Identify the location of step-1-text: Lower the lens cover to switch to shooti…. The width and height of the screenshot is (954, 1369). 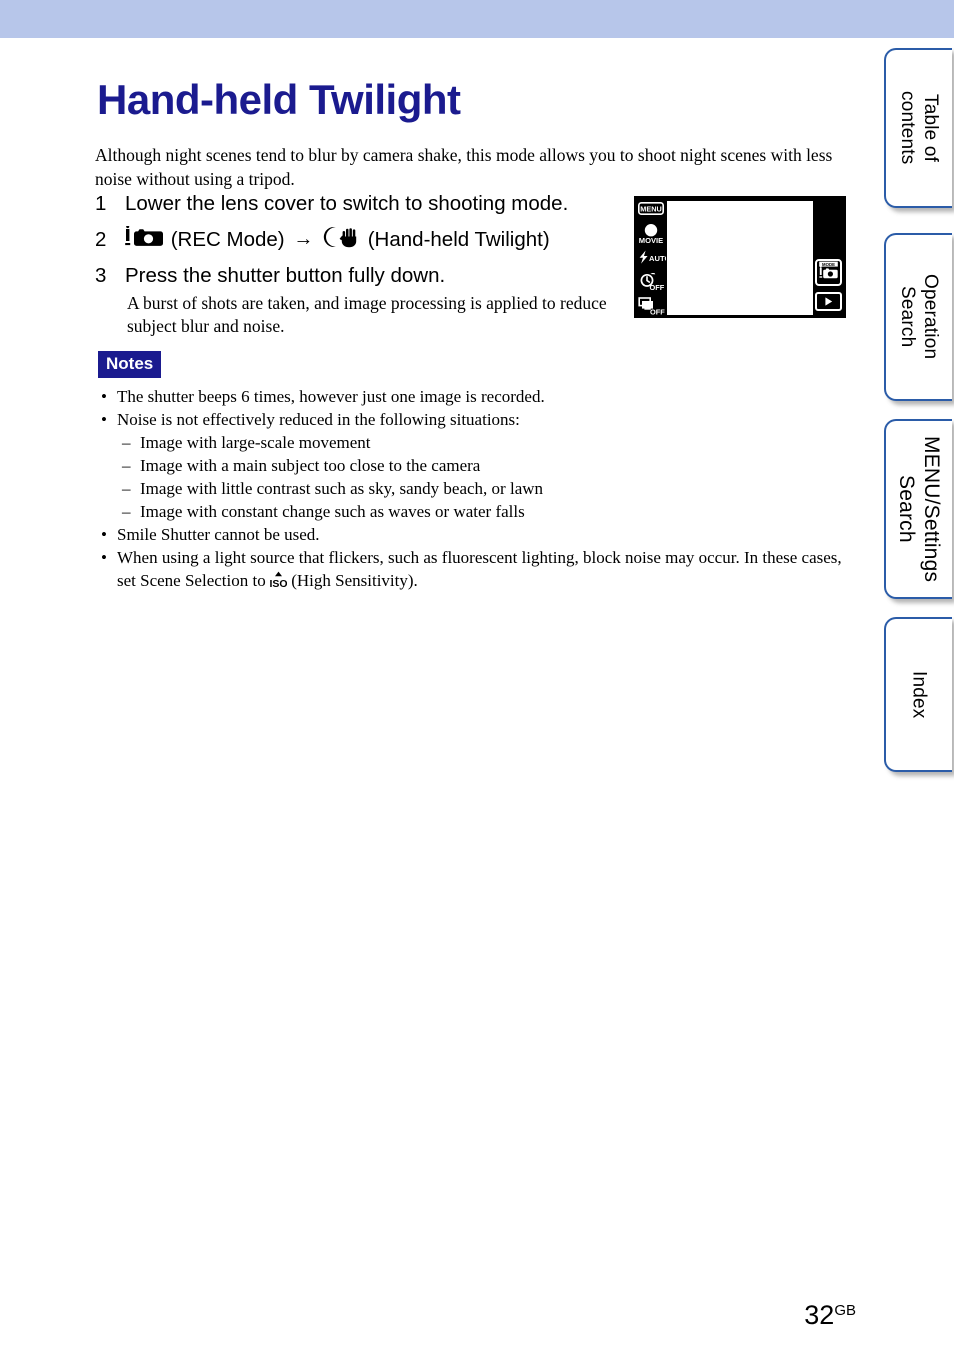
(347, 203).